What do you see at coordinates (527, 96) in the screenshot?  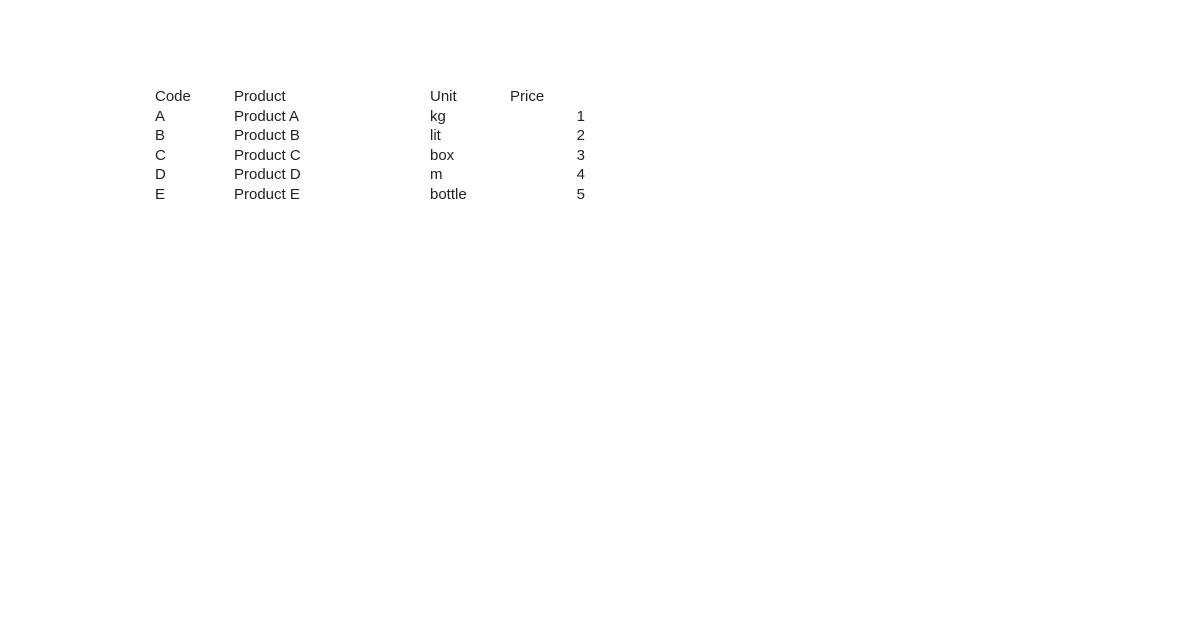 I see `column-header-price: Price` at bounding box center [527, 96].